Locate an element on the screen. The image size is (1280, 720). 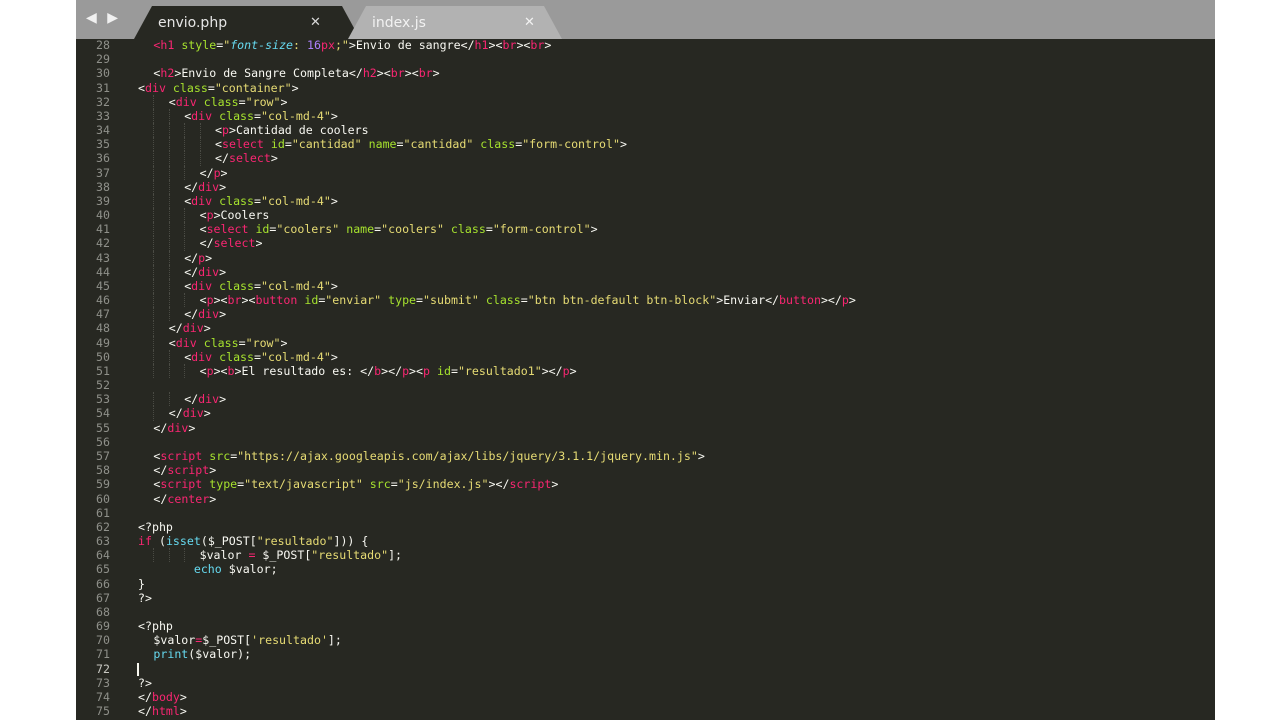
code-line: 61 is located at coordinates (645, 513).